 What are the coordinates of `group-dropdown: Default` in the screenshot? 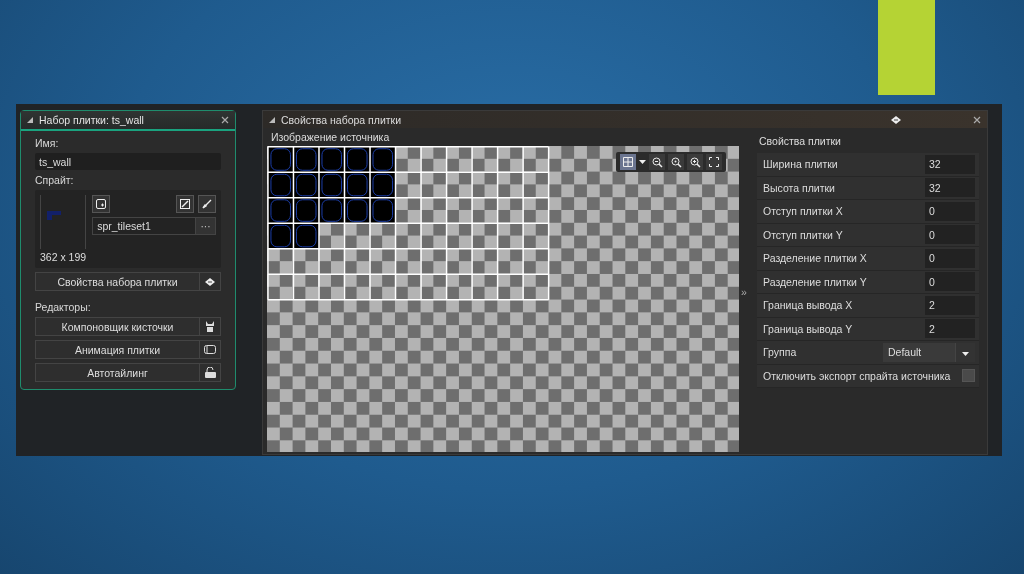 It's located at (929, 352).